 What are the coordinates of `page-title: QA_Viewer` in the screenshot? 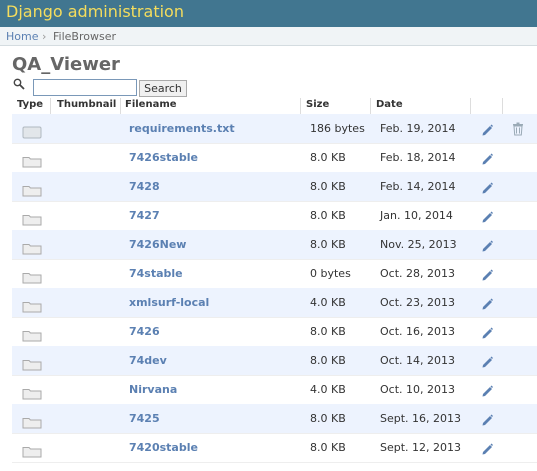 It's located at (66, 64).